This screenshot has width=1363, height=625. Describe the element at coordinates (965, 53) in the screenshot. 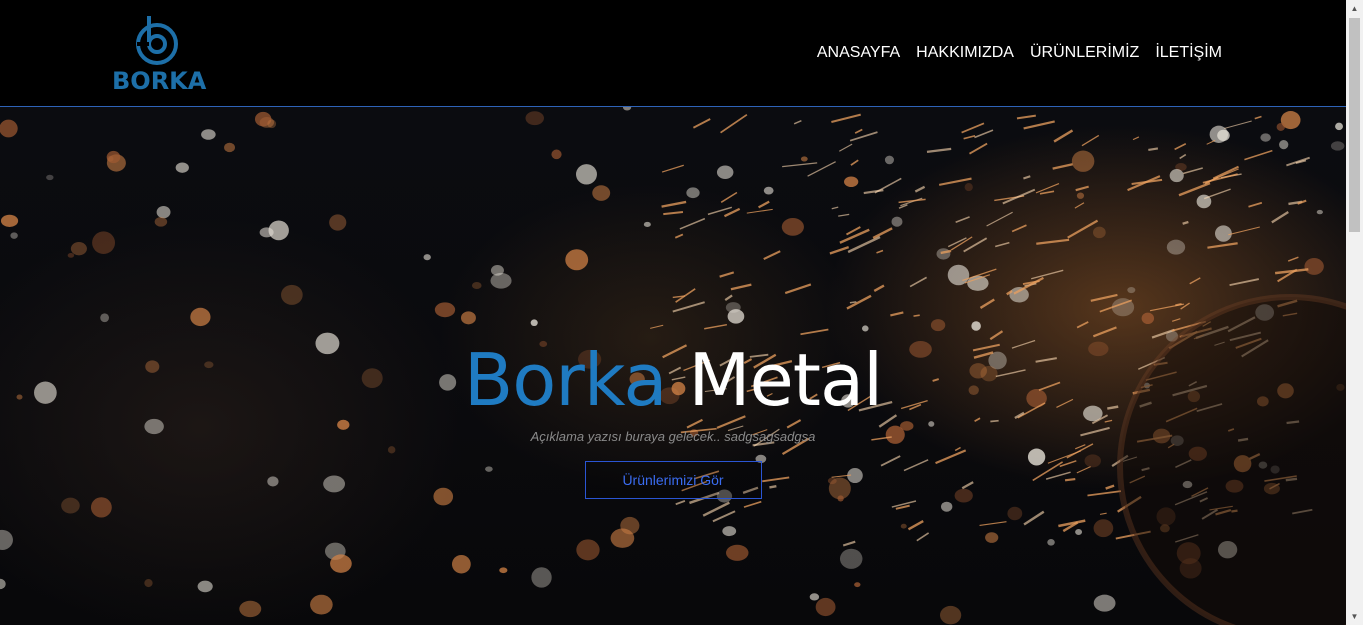

I see `nav-item-hakkimizda: HAKKIMIZDA` at that location.